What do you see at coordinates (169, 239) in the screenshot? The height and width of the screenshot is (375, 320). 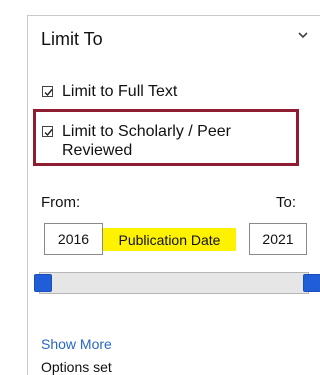 I see `publication-date-label: Publication Date` at bounding box center [169, 239].